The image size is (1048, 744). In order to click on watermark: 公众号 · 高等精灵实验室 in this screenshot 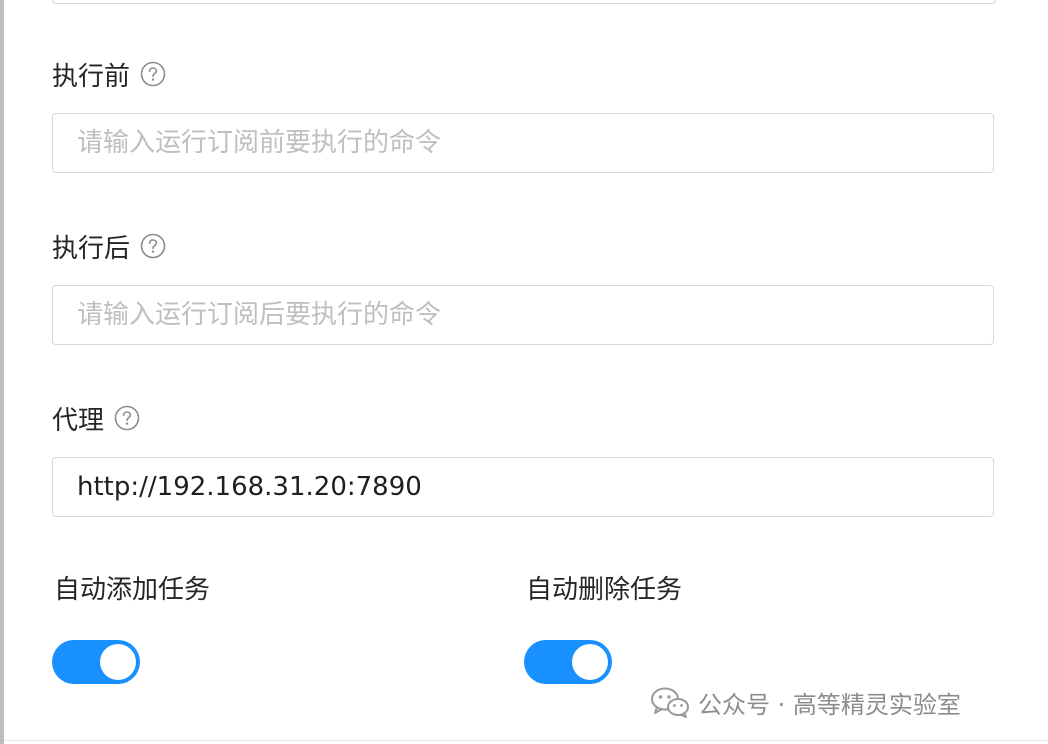, I will do `click(805, 702)`.